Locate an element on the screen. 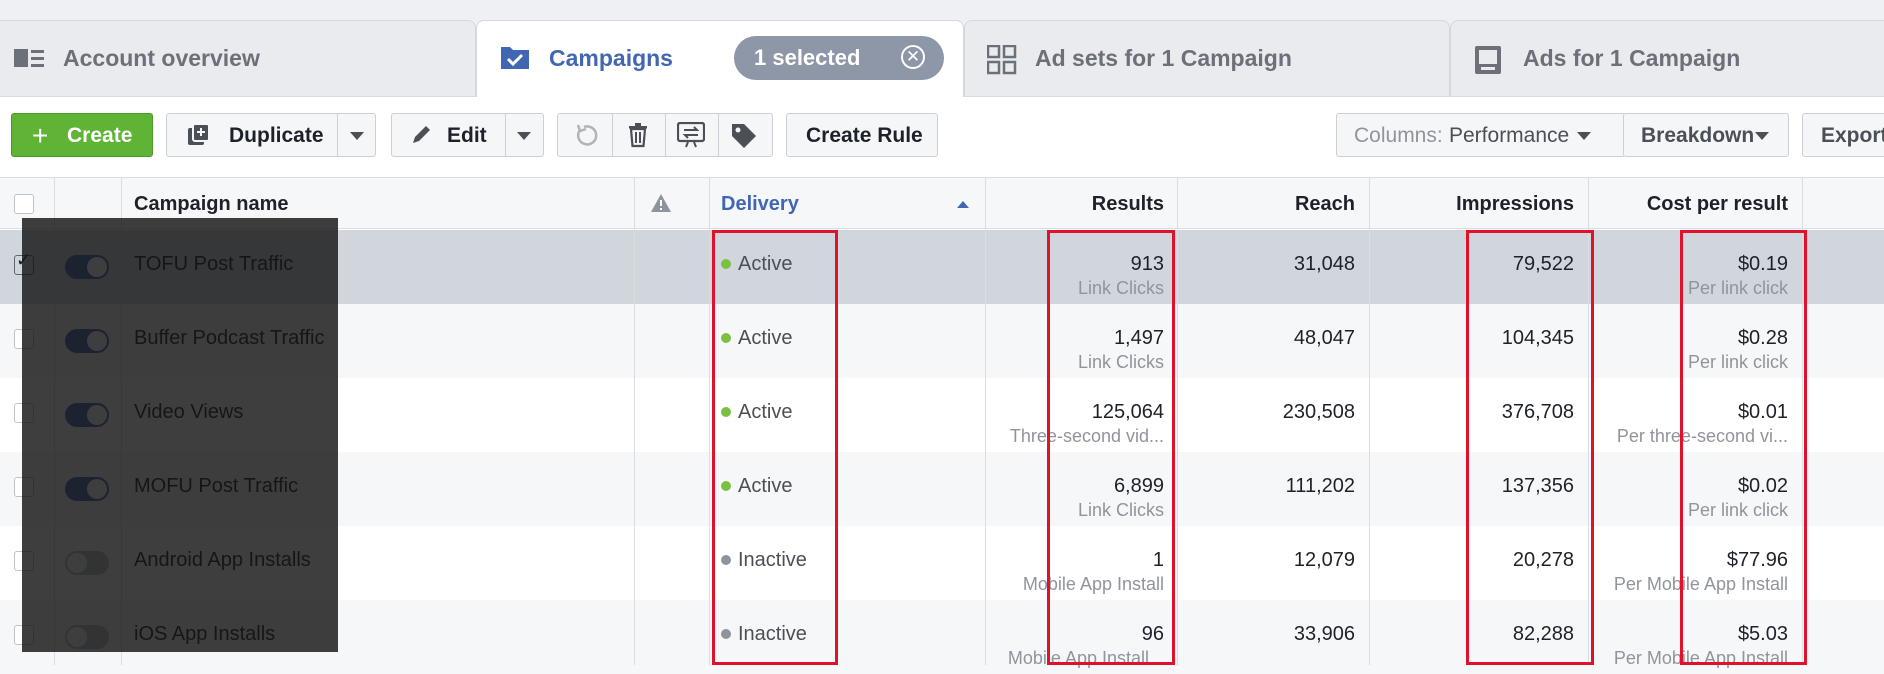  revert-icon is located at coordinates (587, 138).